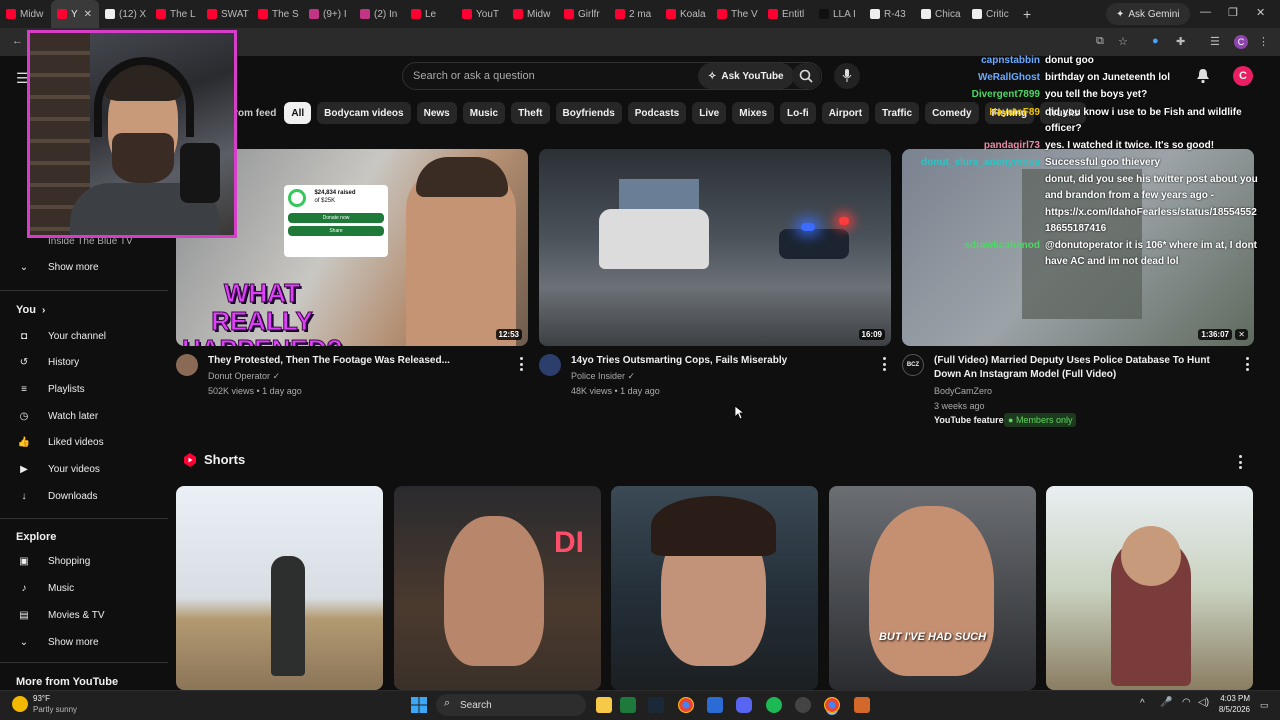 This screenshot has width=1280, height=720. I want to click on extensions-puzzle-icon: ✚, so click(1180, 41).